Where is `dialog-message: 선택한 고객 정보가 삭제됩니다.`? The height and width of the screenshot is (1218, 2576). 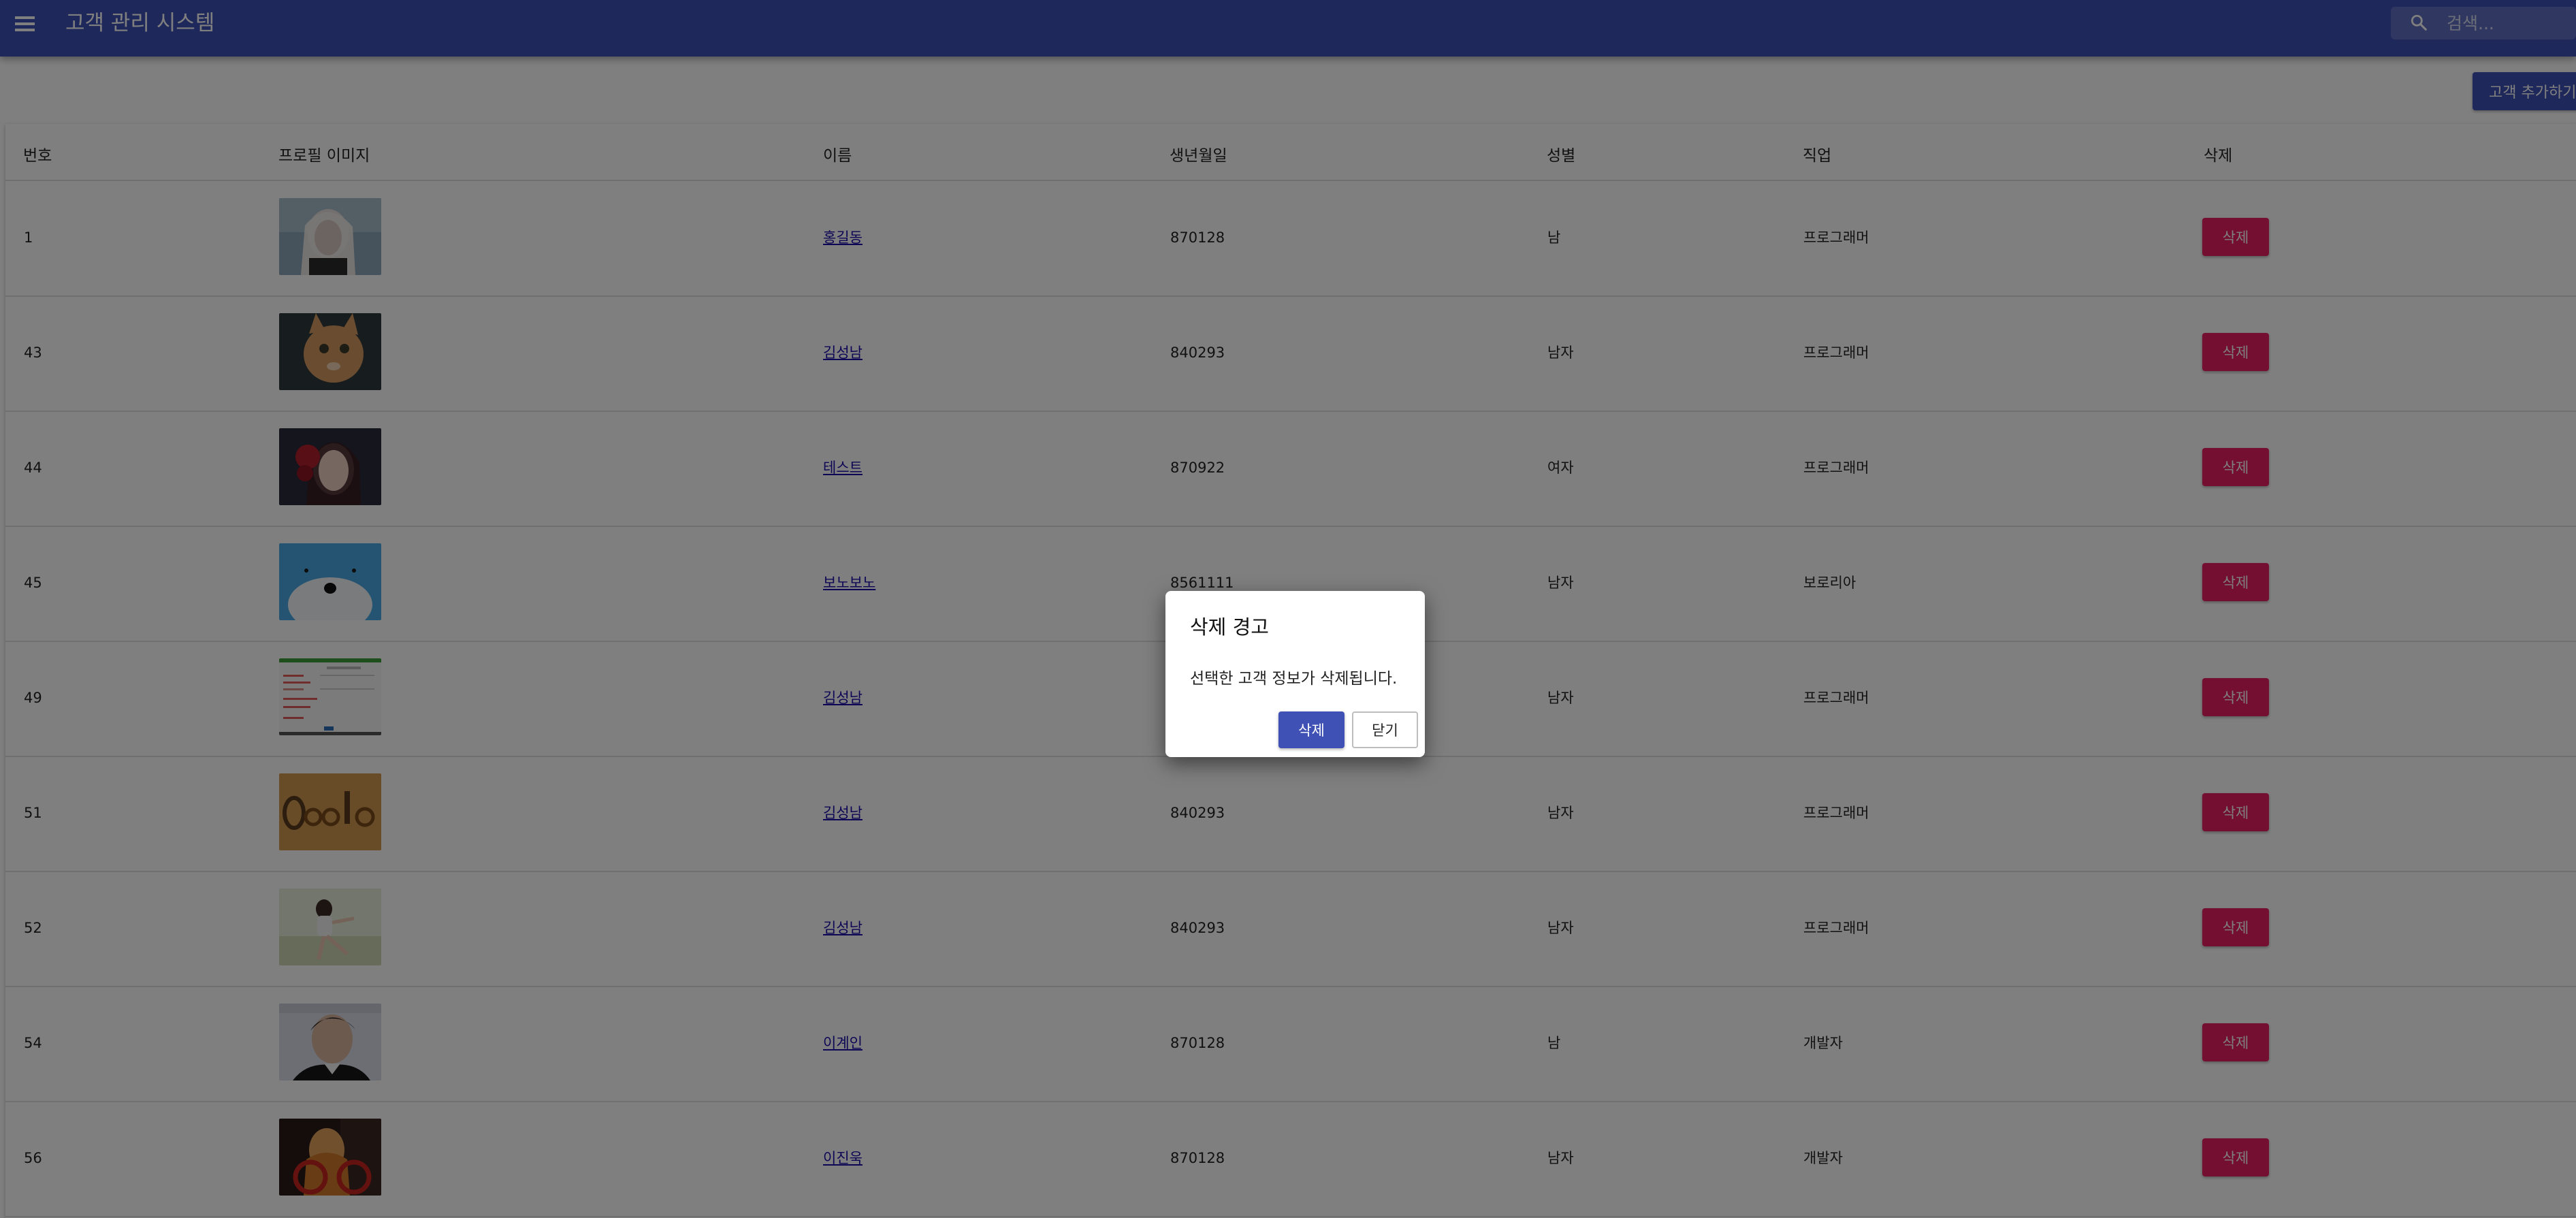
dialog-message: 선택한 고객 정보가 삭제됩니다. is located at coordinates (1294, 679).